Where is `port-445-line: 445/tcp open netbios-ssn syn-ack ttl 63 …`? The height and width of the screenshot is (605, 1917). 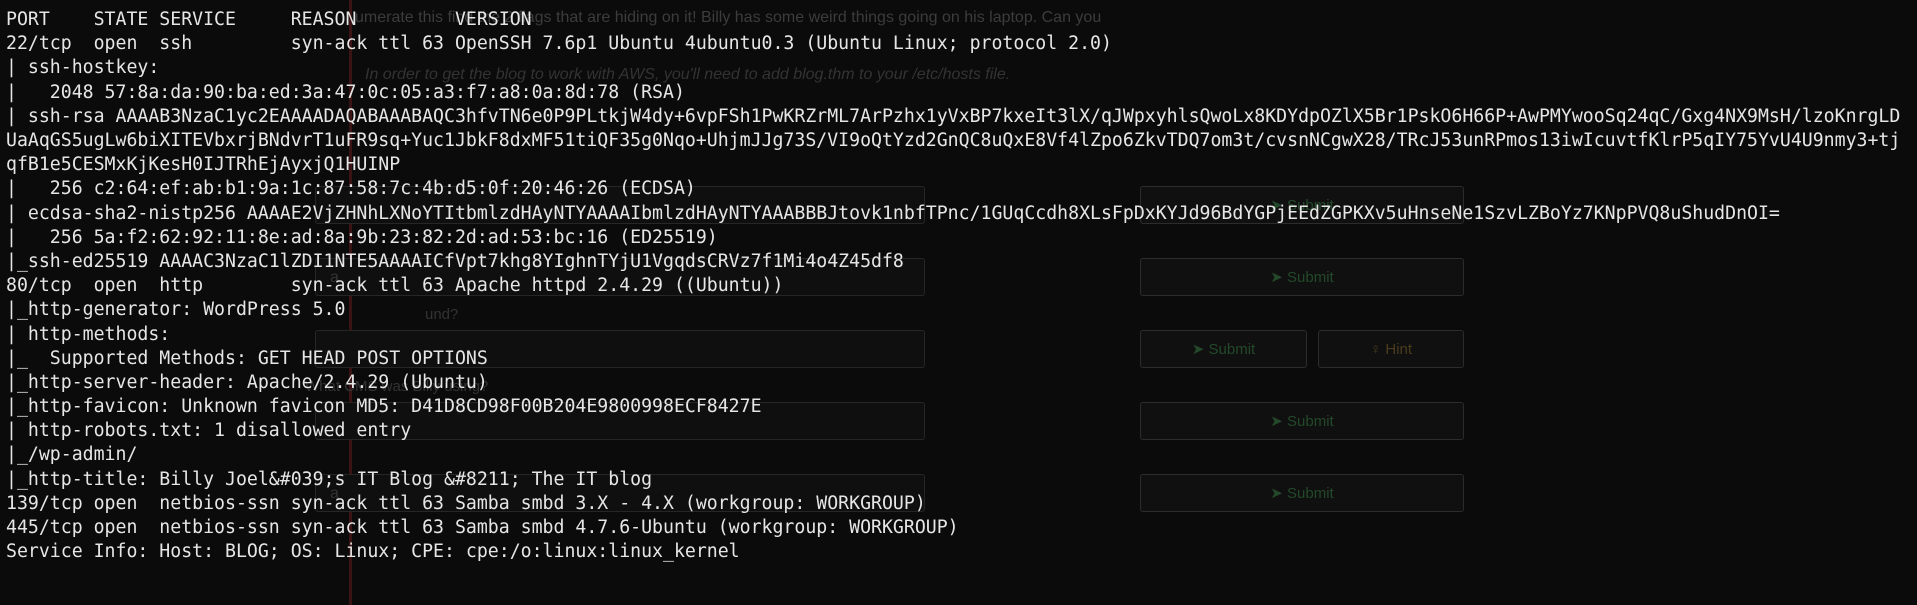 port-445-line: 445/tcp open netbios-ssn syn-ack ttl 63 … is located at coordinates (482, 527).